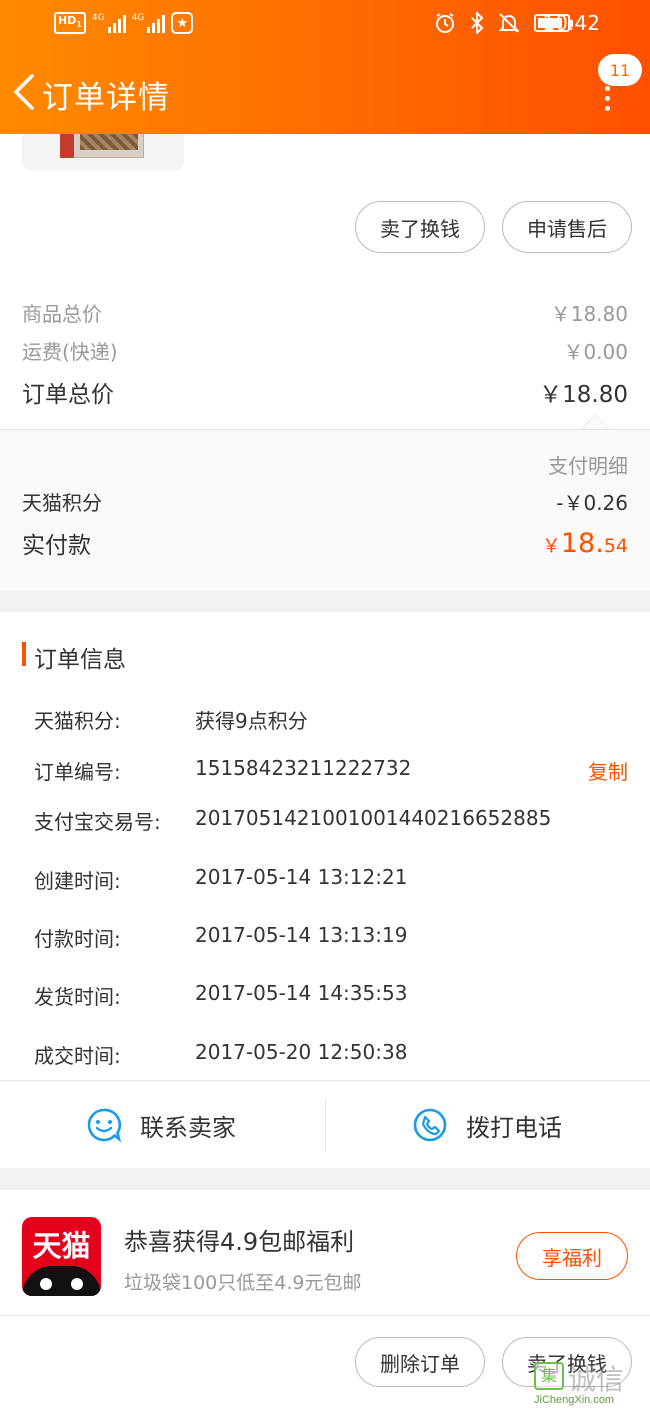  I want to click on contact-bar: 联系卖家 拨打电话, so click(325, 1124).